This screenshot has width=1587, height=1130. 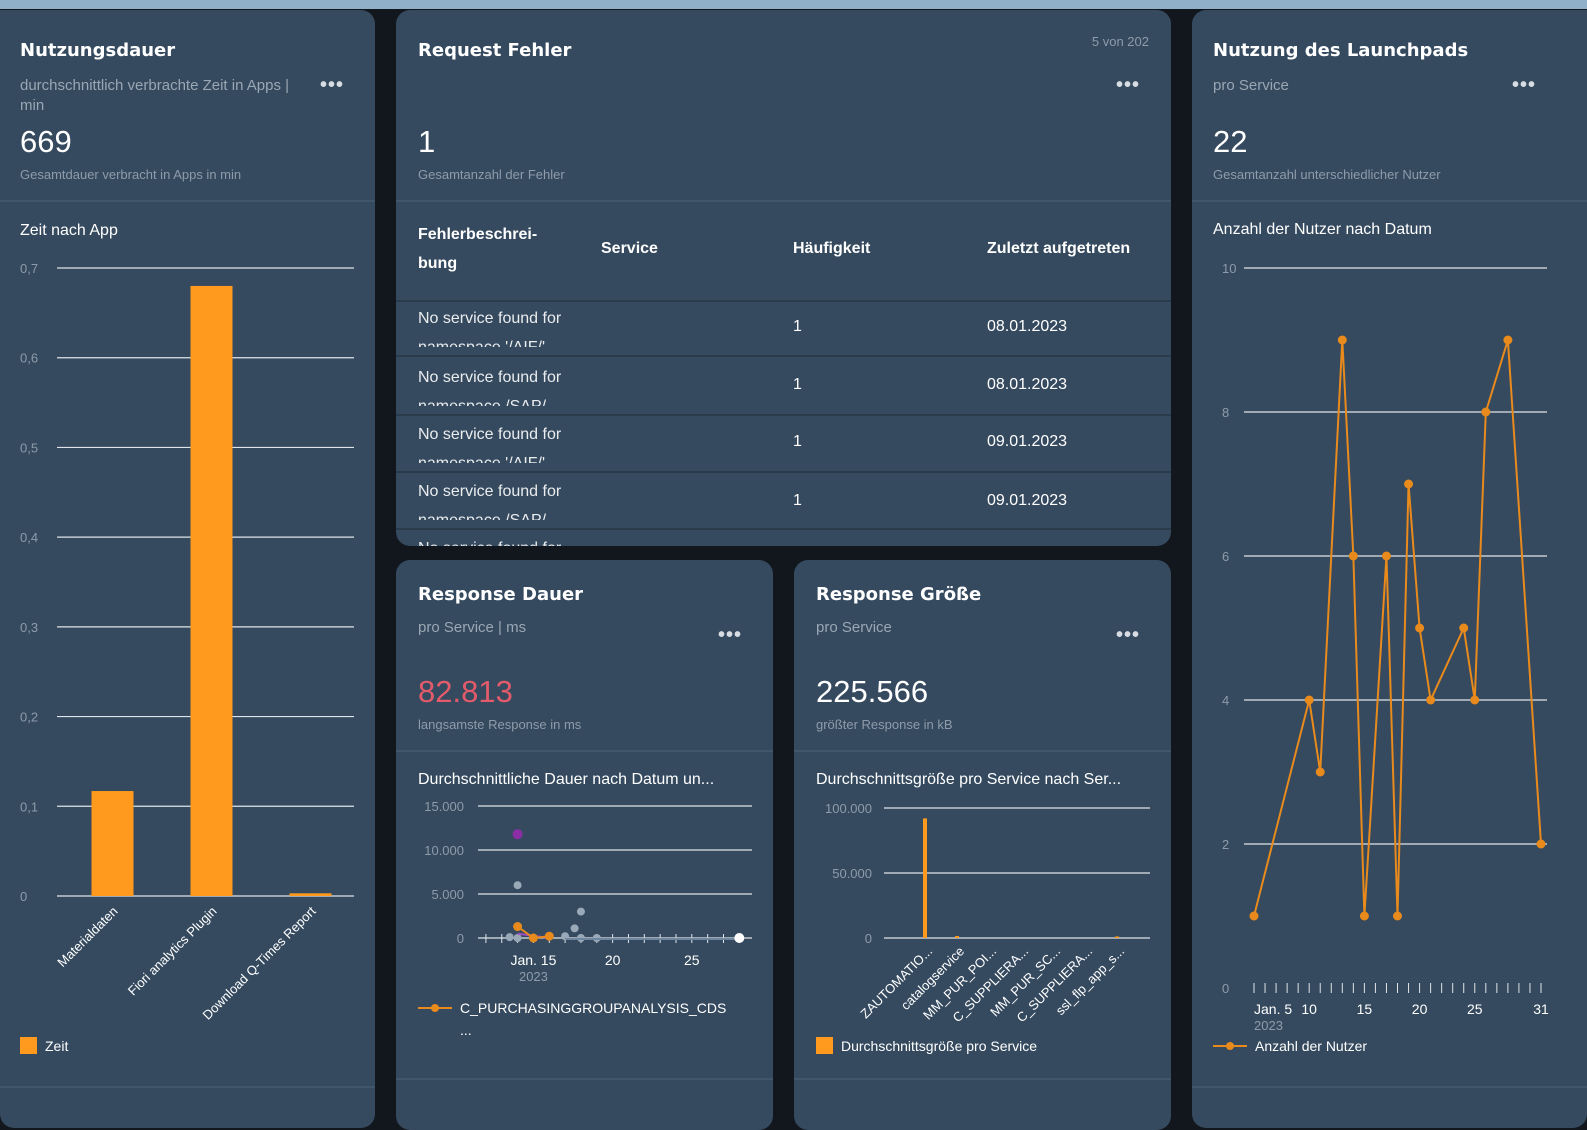 What do you see at coordinates (1290, 1046) in the screenshot?
I see `chart-legend: Anzahl der Nutzer` at bounding box center [1290, 1046].